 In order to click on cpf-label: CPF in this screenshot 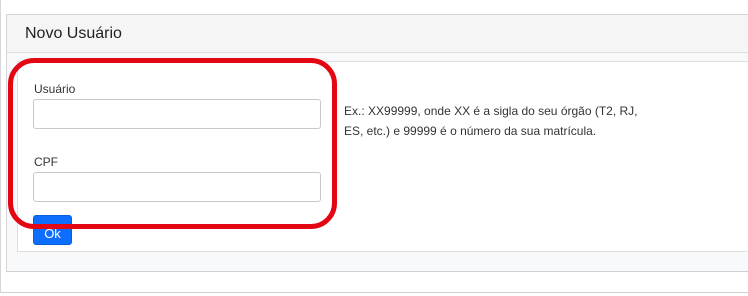, I will do `click(46, 162)`.